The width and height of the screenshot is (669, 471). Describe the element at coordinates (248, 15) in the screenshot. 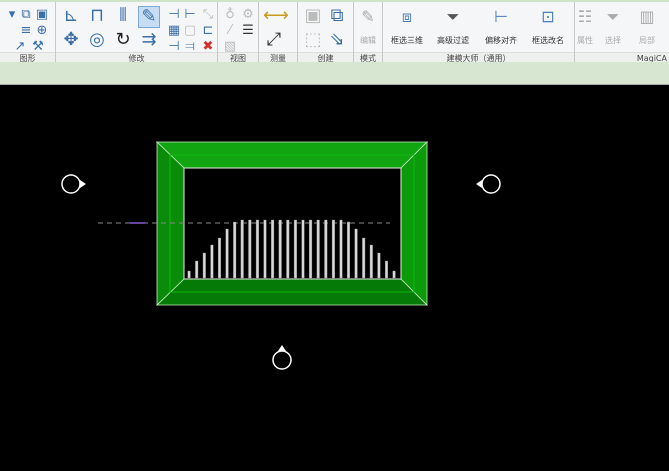

I see `view-settings-icon: ⚙` at that location.